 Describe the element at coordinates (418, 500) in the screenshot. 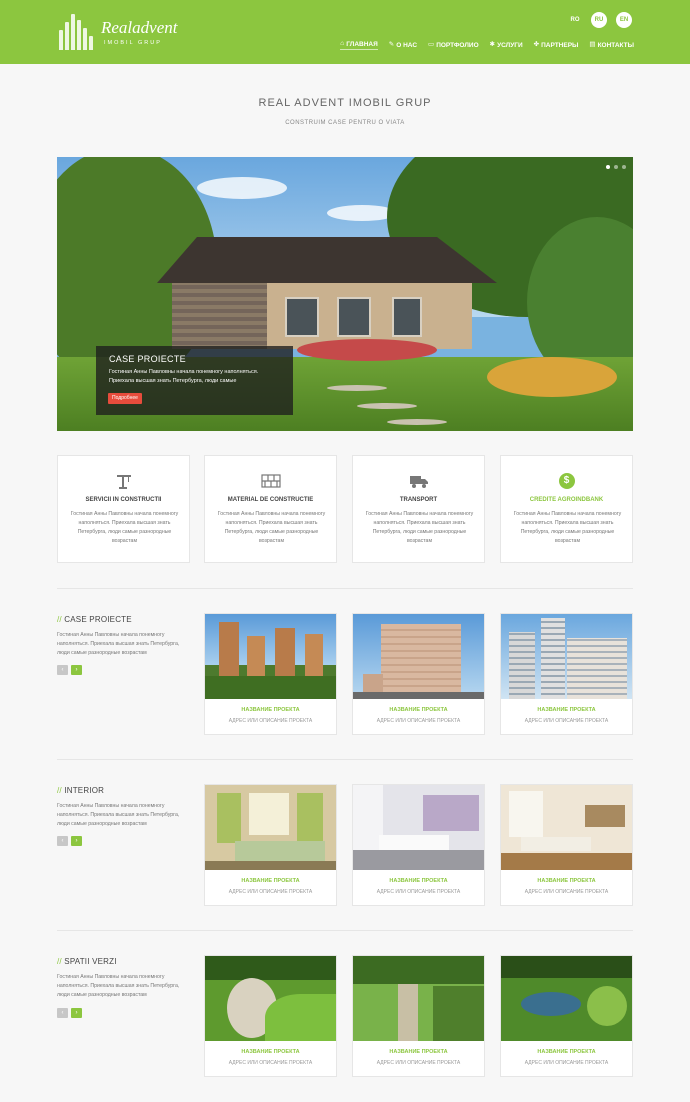

I see `service-title: TRANSPORT` at that location.